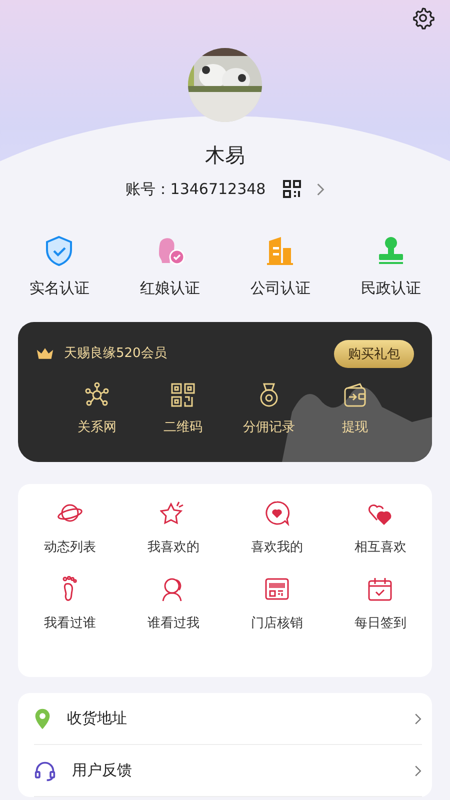 Image resolution: width=450 pixels, height=800 pixels. I want to click on membership-item-label: 二维码, so click(183, 427).